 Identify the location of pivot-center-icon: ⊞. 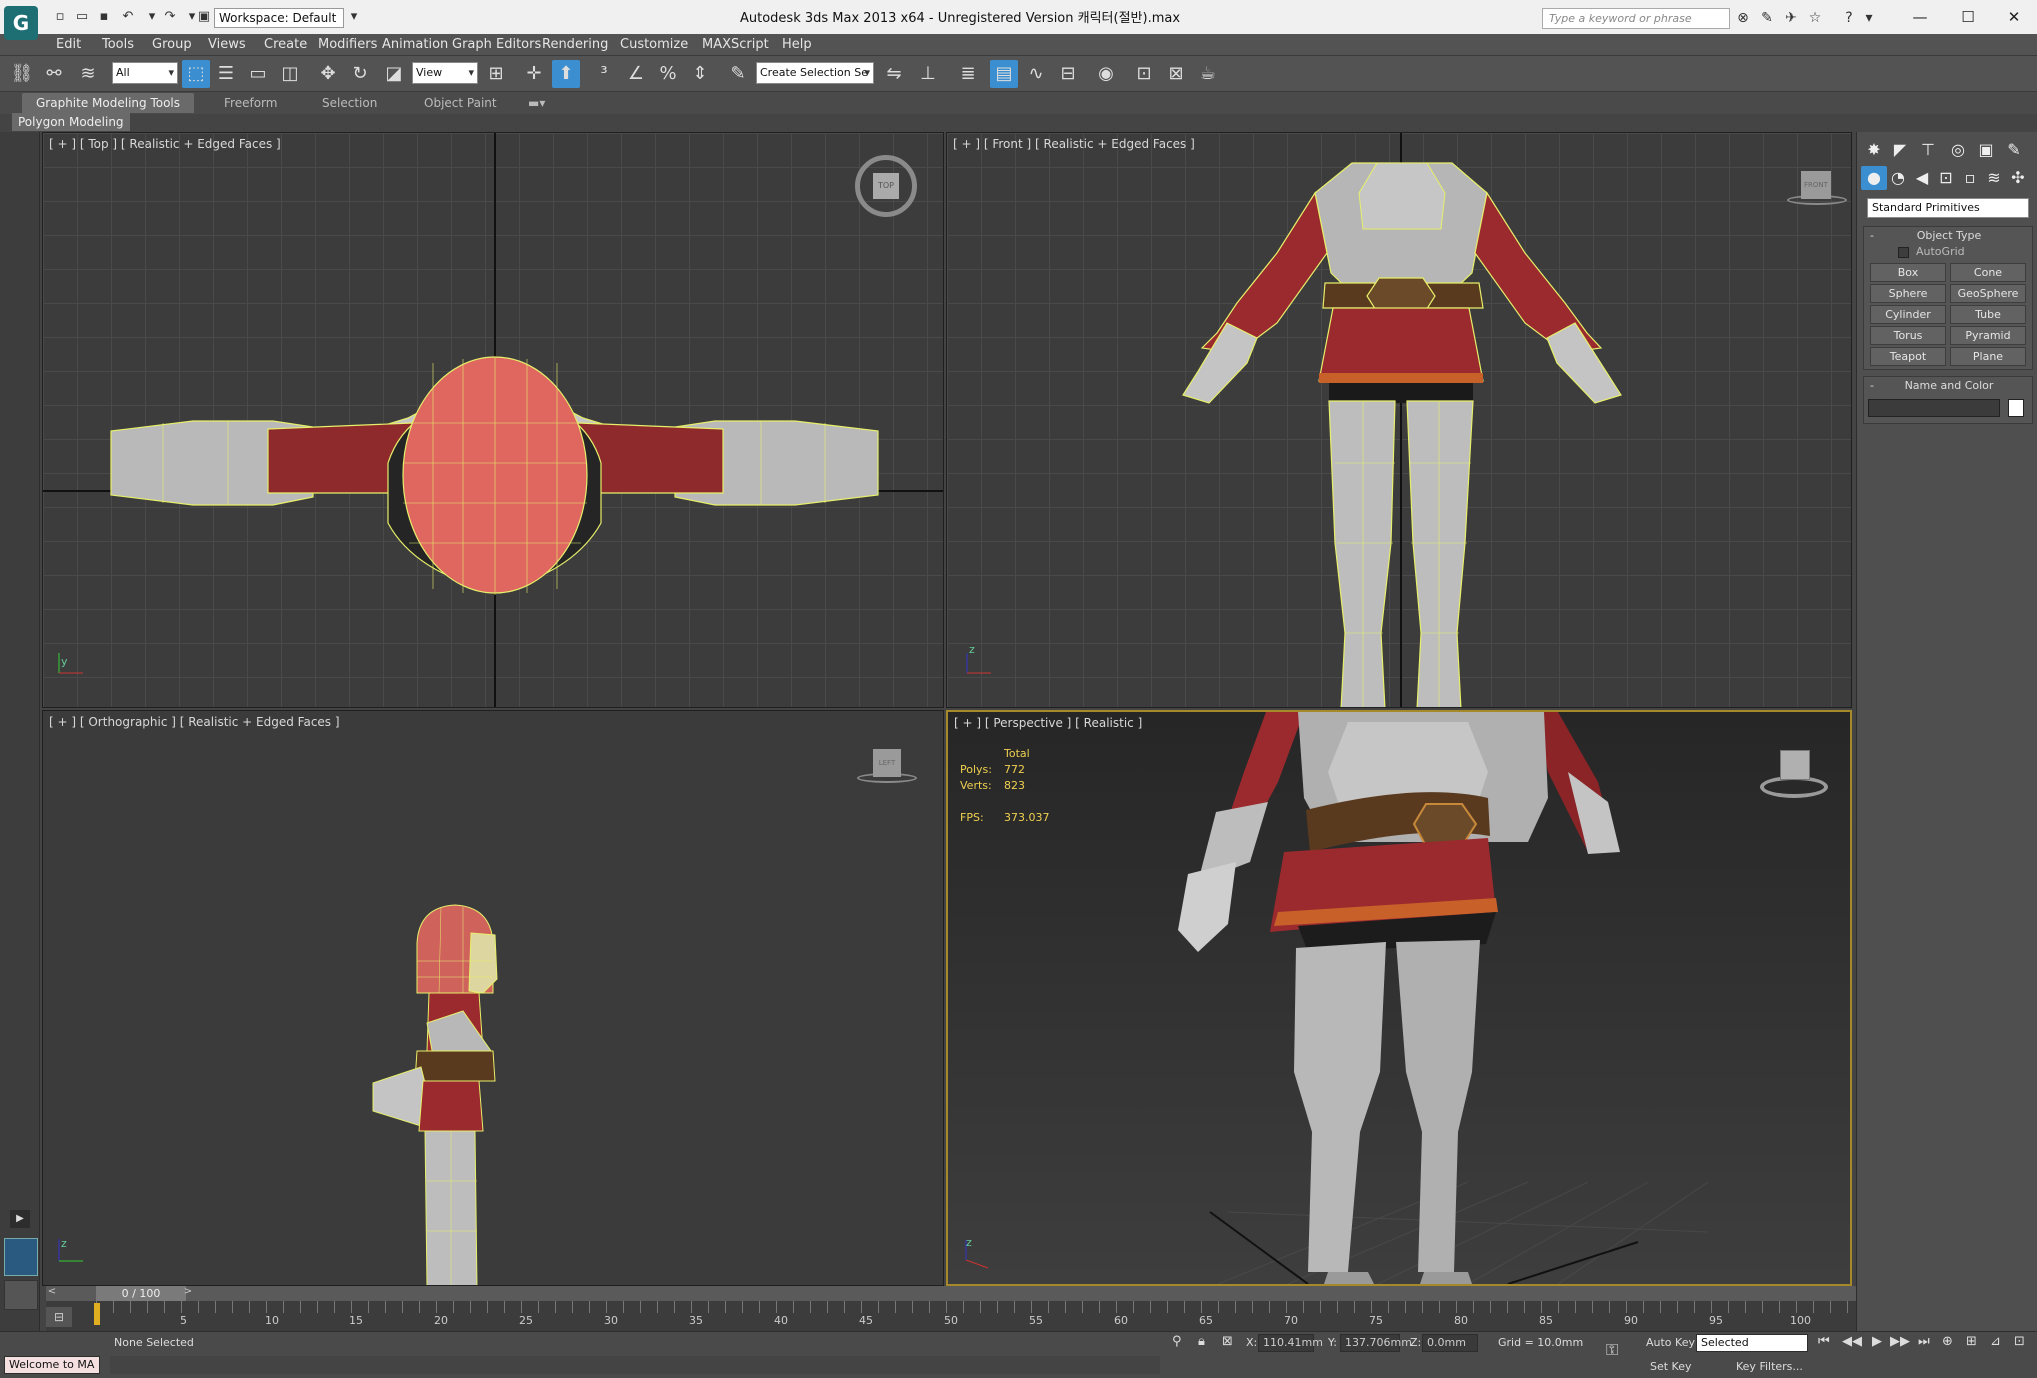
(496, 74).